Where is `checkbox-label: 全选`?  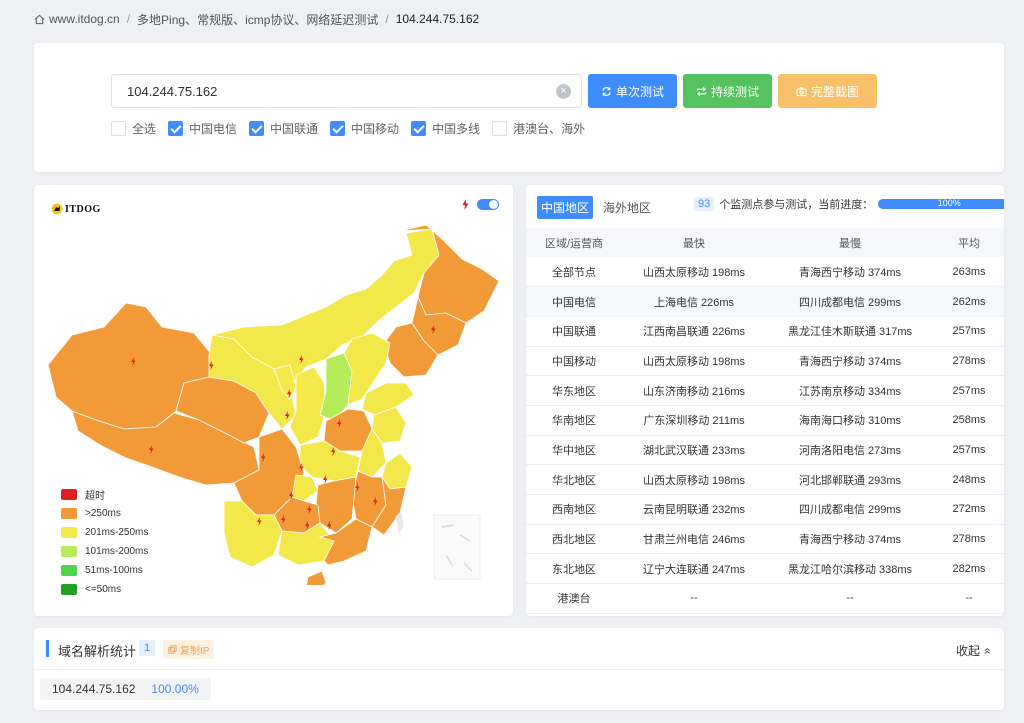 checkbox-label: 全选 is located at coordinates (144, 128).